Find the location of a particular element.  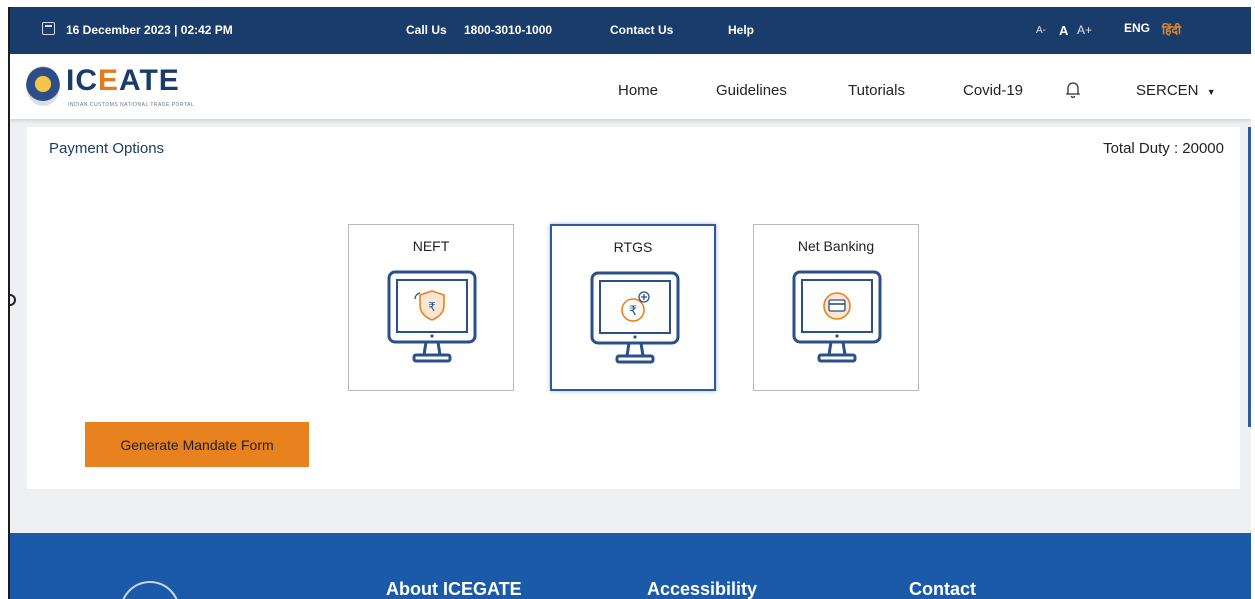

option-label: NEFT is located at coordinates (431, 246).